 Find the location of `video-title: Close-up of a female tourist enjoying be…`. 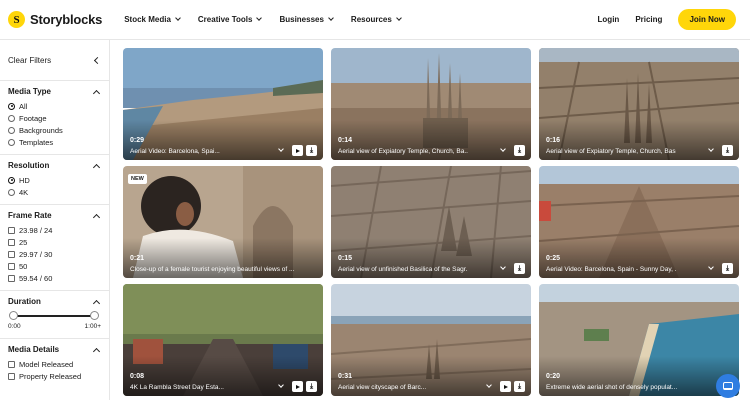

video-title: Close-up of a female tourist enjoying be… is located at coordinates (212, 269).